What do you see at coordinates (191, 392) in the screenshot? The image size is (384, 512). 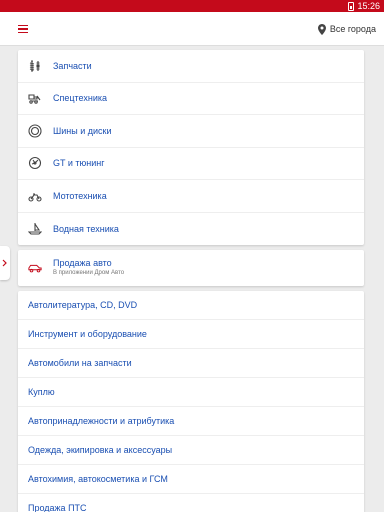 I see `link-item: Куплю` at bounding box center [191, 392].